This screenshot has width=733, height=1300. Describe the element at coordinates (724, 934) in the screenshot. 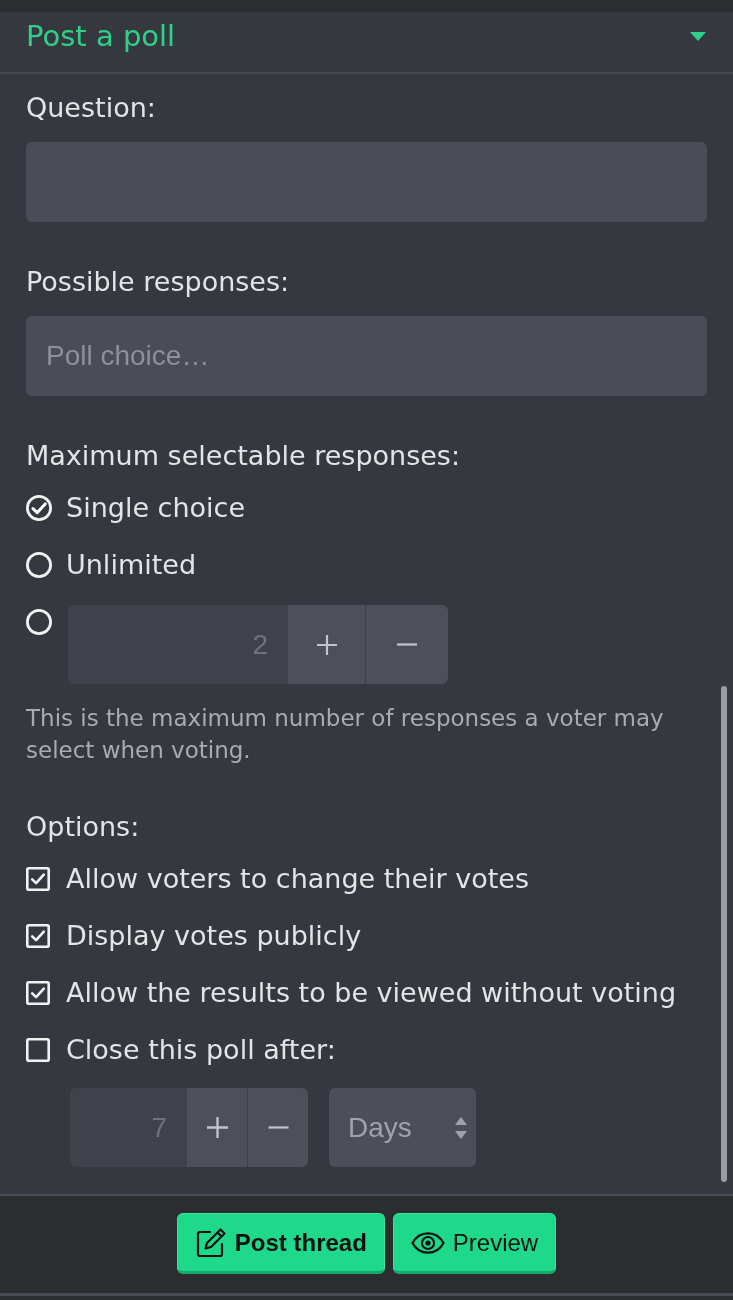

I see `scrollbar-thumb` at that location.